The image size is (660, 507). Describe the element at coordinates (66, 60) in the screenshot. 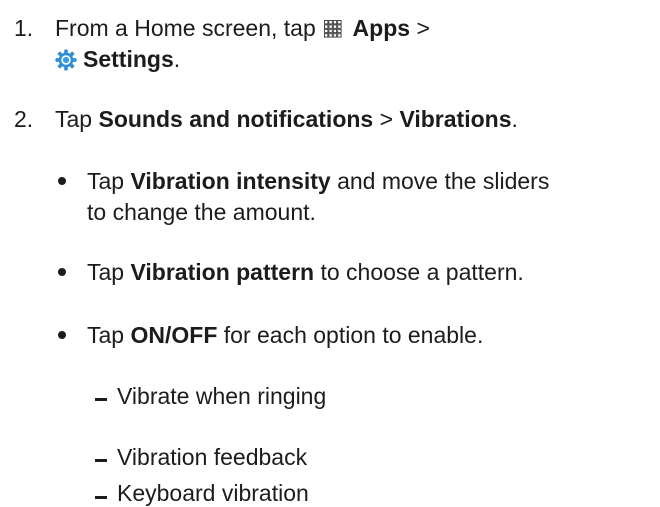

I see `settings-gear-icon` at that location.